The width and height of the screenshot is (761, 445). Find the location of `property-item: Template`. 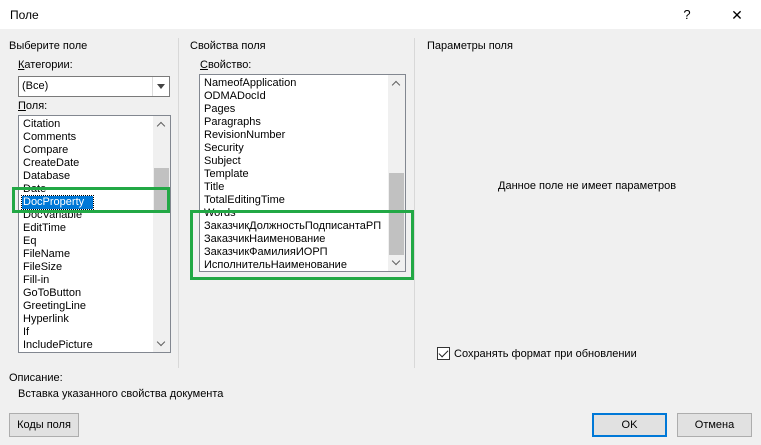

property-item: Template is located at coordinates (292, 174).